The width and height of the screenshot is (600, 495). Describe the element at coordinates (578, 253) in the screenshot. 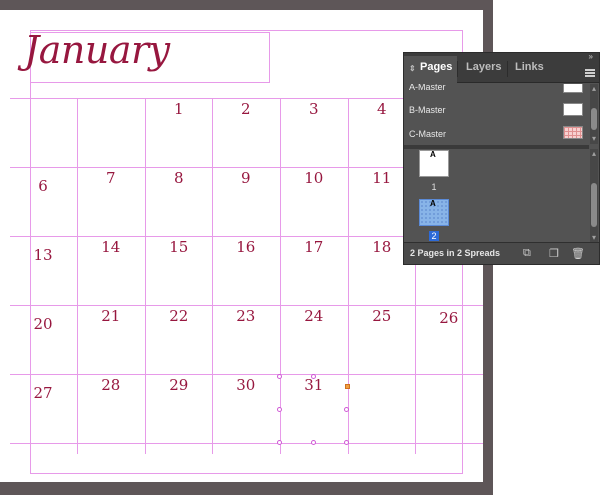

I see `trash-icon: 🗑` at that location.